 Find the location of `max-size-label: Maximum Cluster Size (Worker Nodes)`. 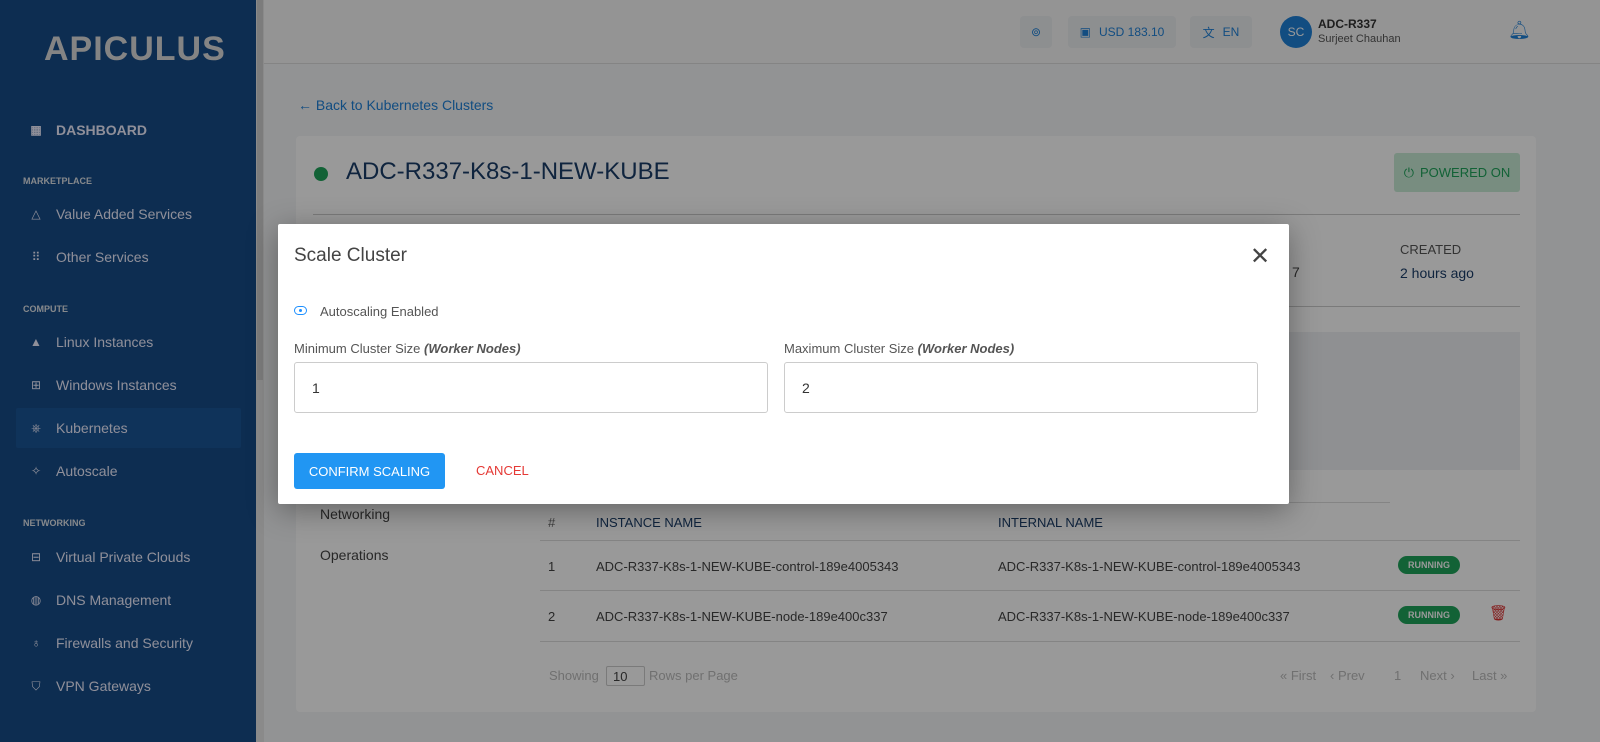

max-size-label: Maximum Cluster Size (Worker Nodes) is located at coordinates (899, 348).